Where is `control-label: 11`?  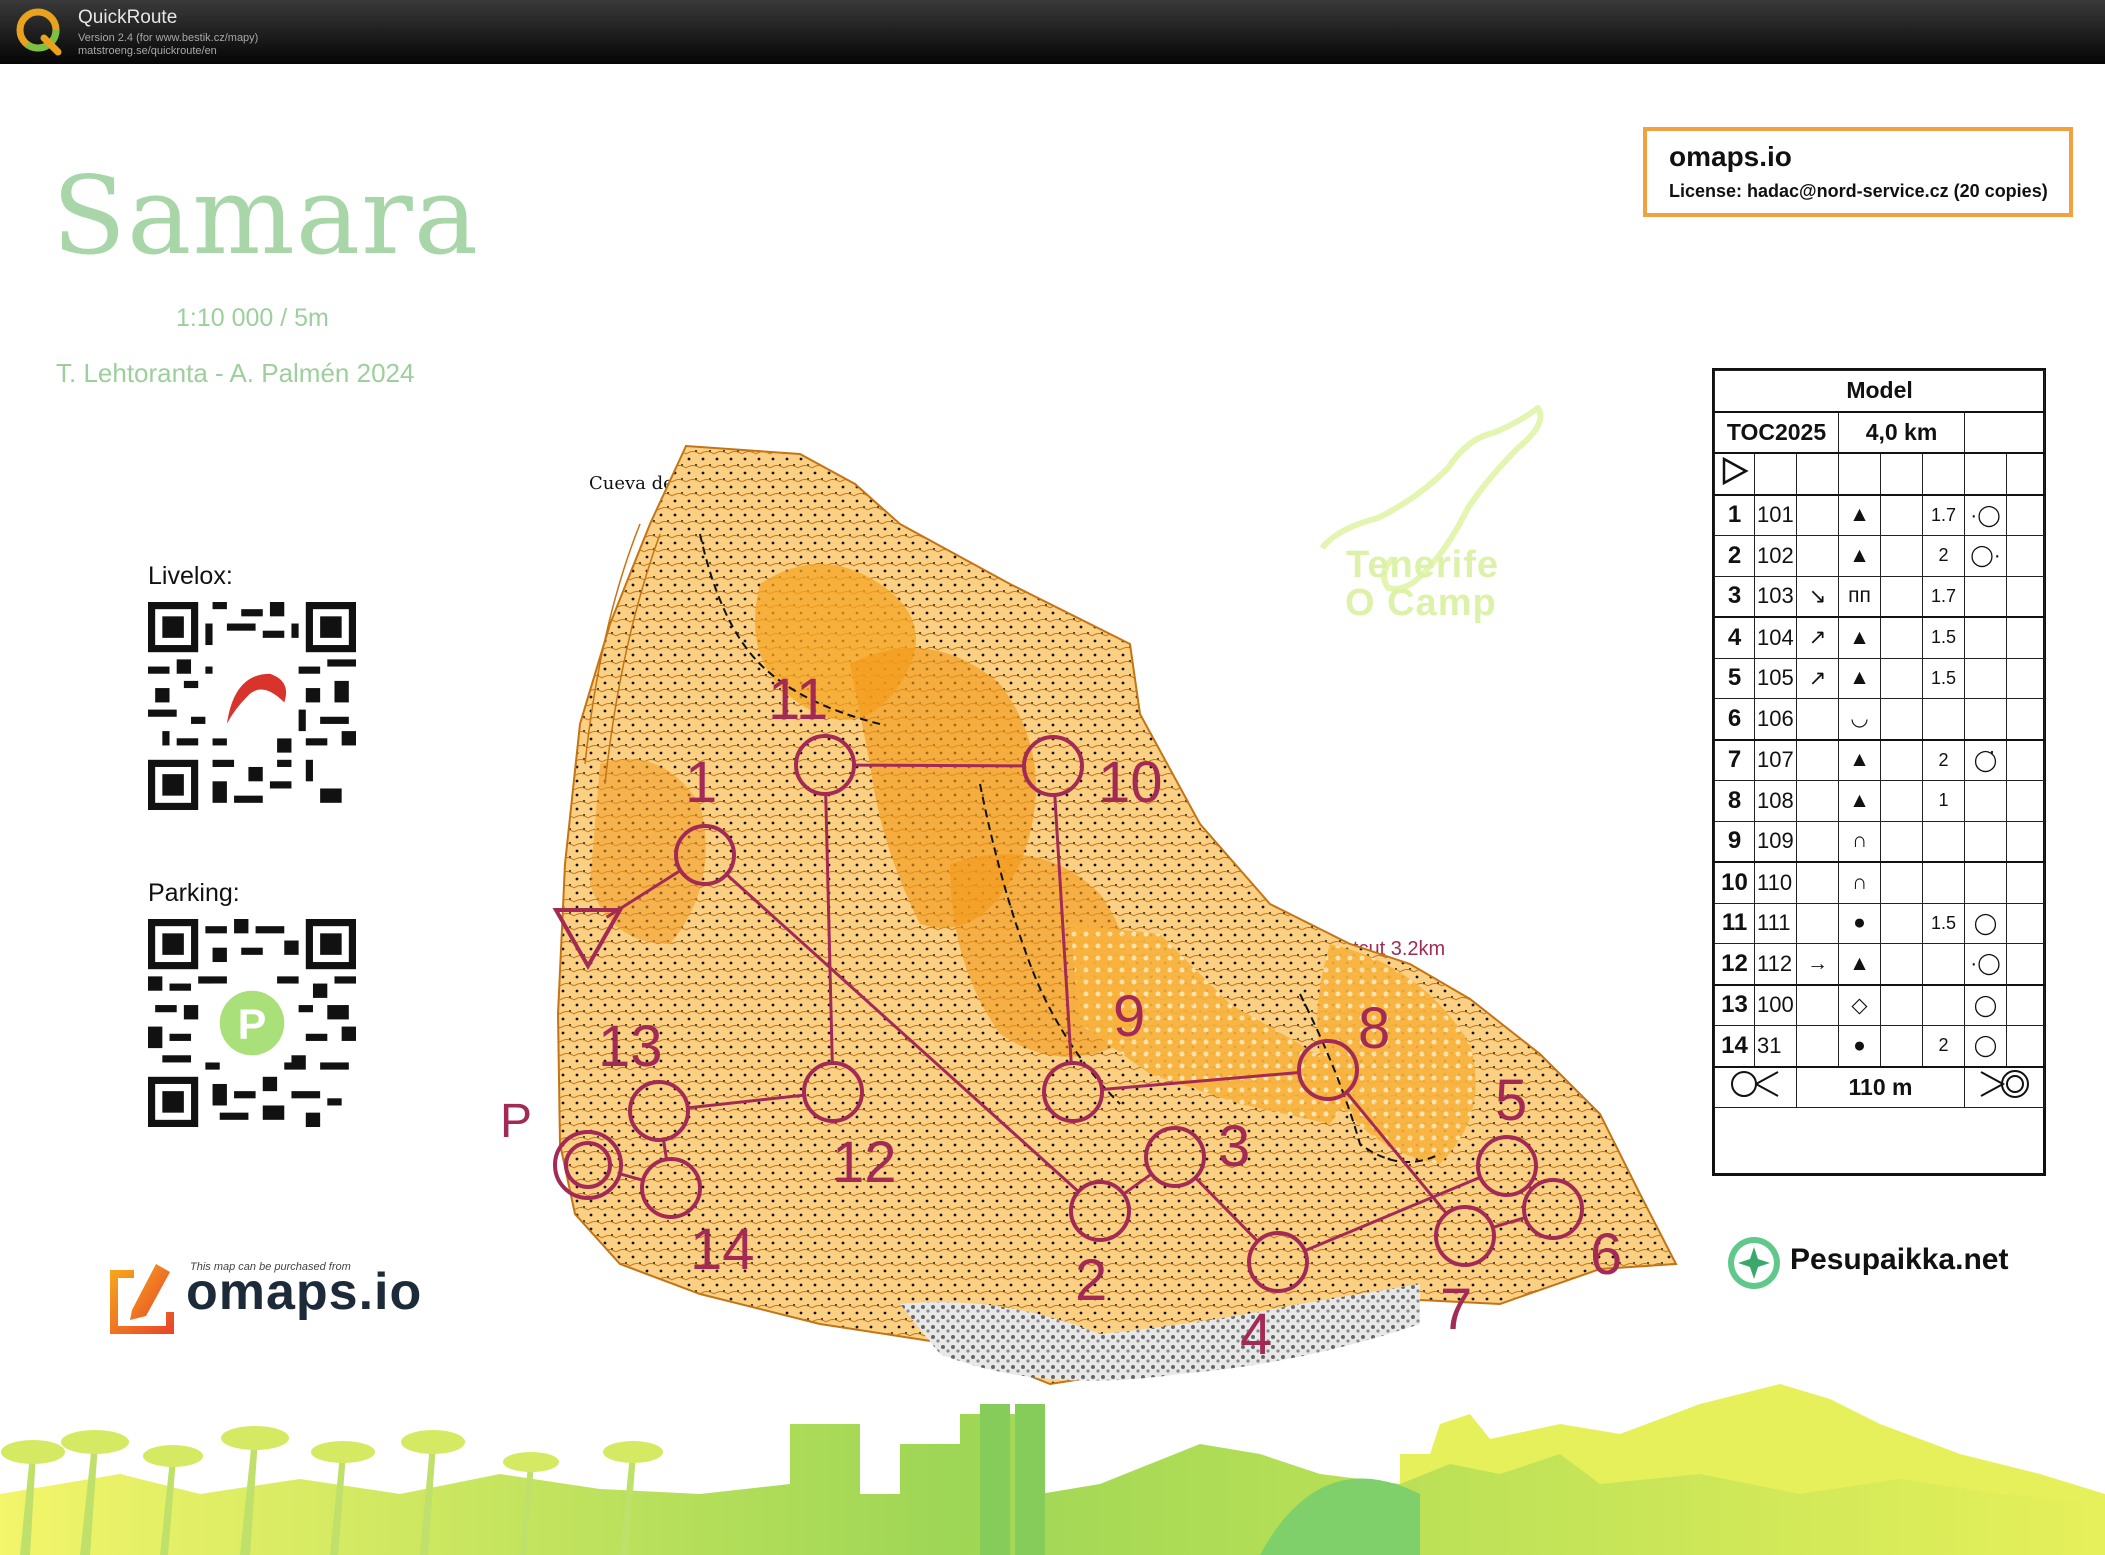
control-label: 11 is located at coordinates (798, 699).